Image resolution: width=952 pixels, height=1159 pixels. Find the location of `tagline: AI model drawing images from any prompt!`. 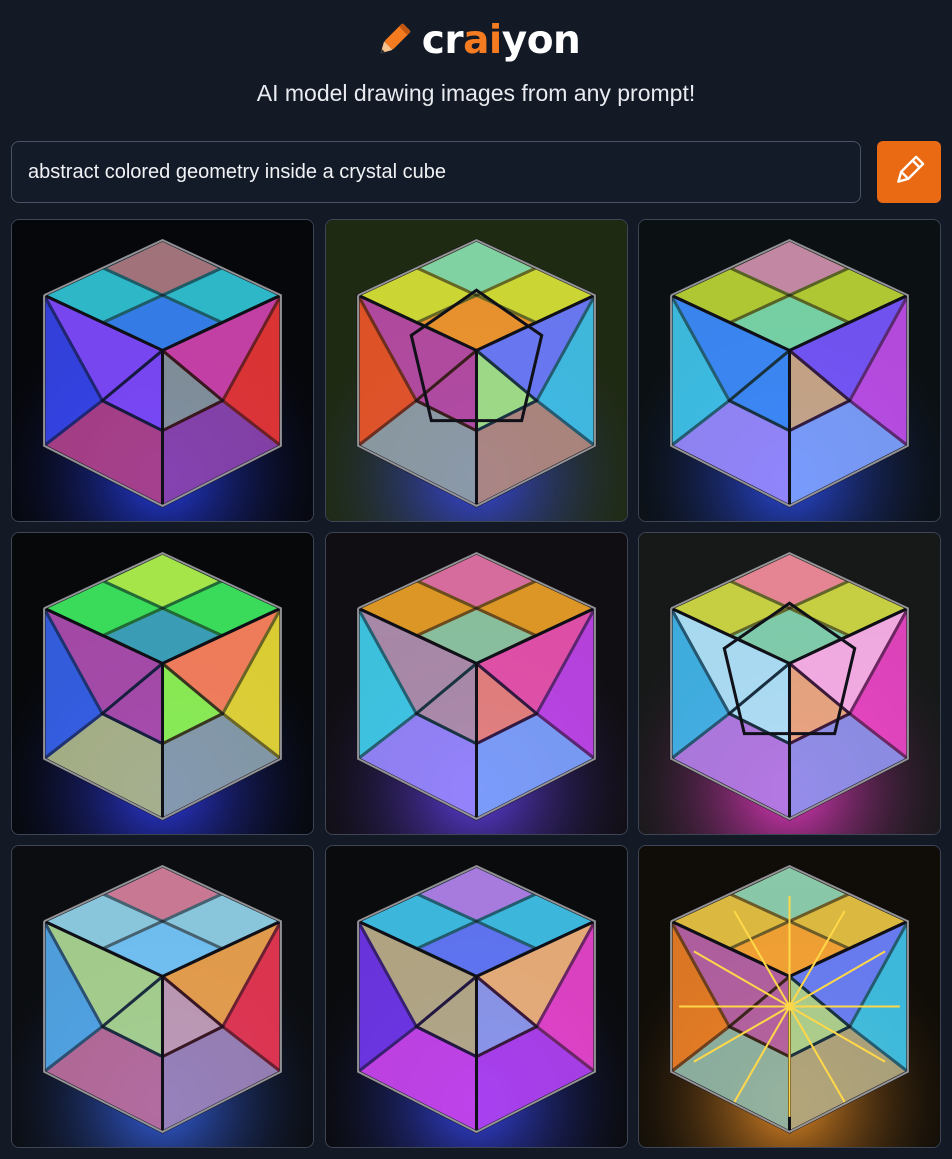

tagline: AI model drawing images from any prompt! is located at coordinates (476, 93).